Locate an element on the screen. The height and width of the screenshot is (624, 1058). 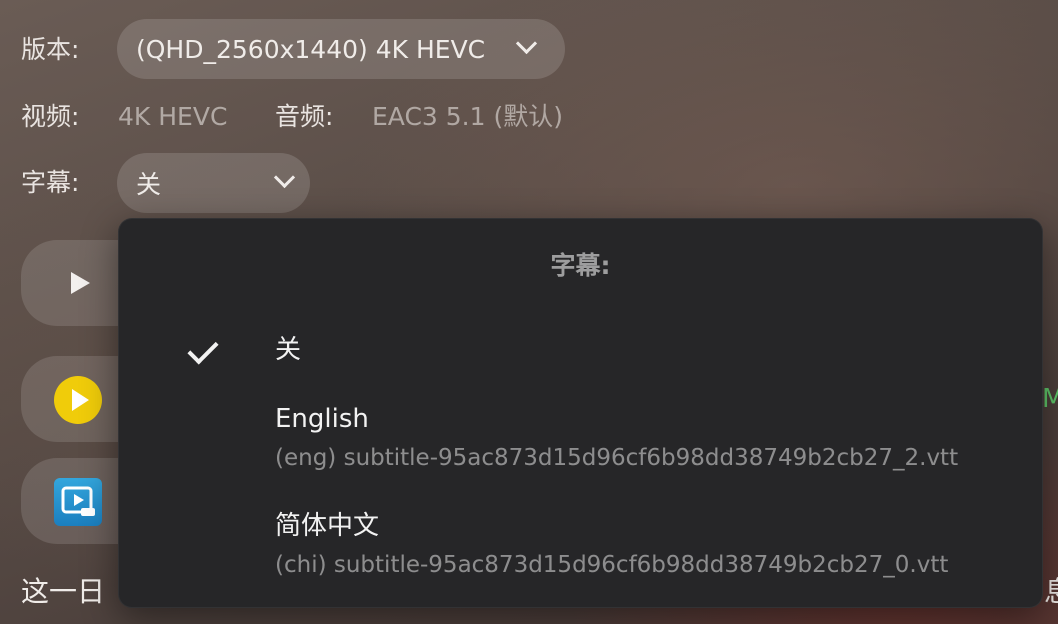
subtitle-option-label: English is located at coordinates (322, 419).